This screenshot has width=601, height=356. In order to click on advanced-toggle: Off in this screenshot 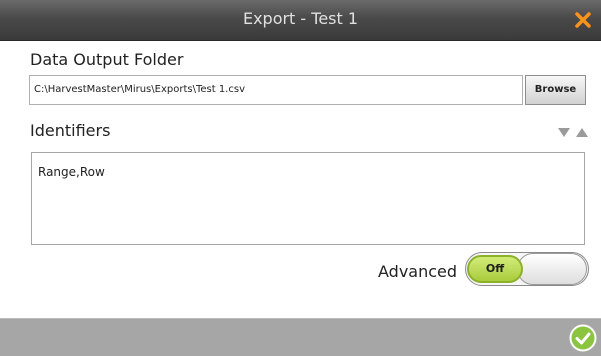, I will do `click(527, 269)`.